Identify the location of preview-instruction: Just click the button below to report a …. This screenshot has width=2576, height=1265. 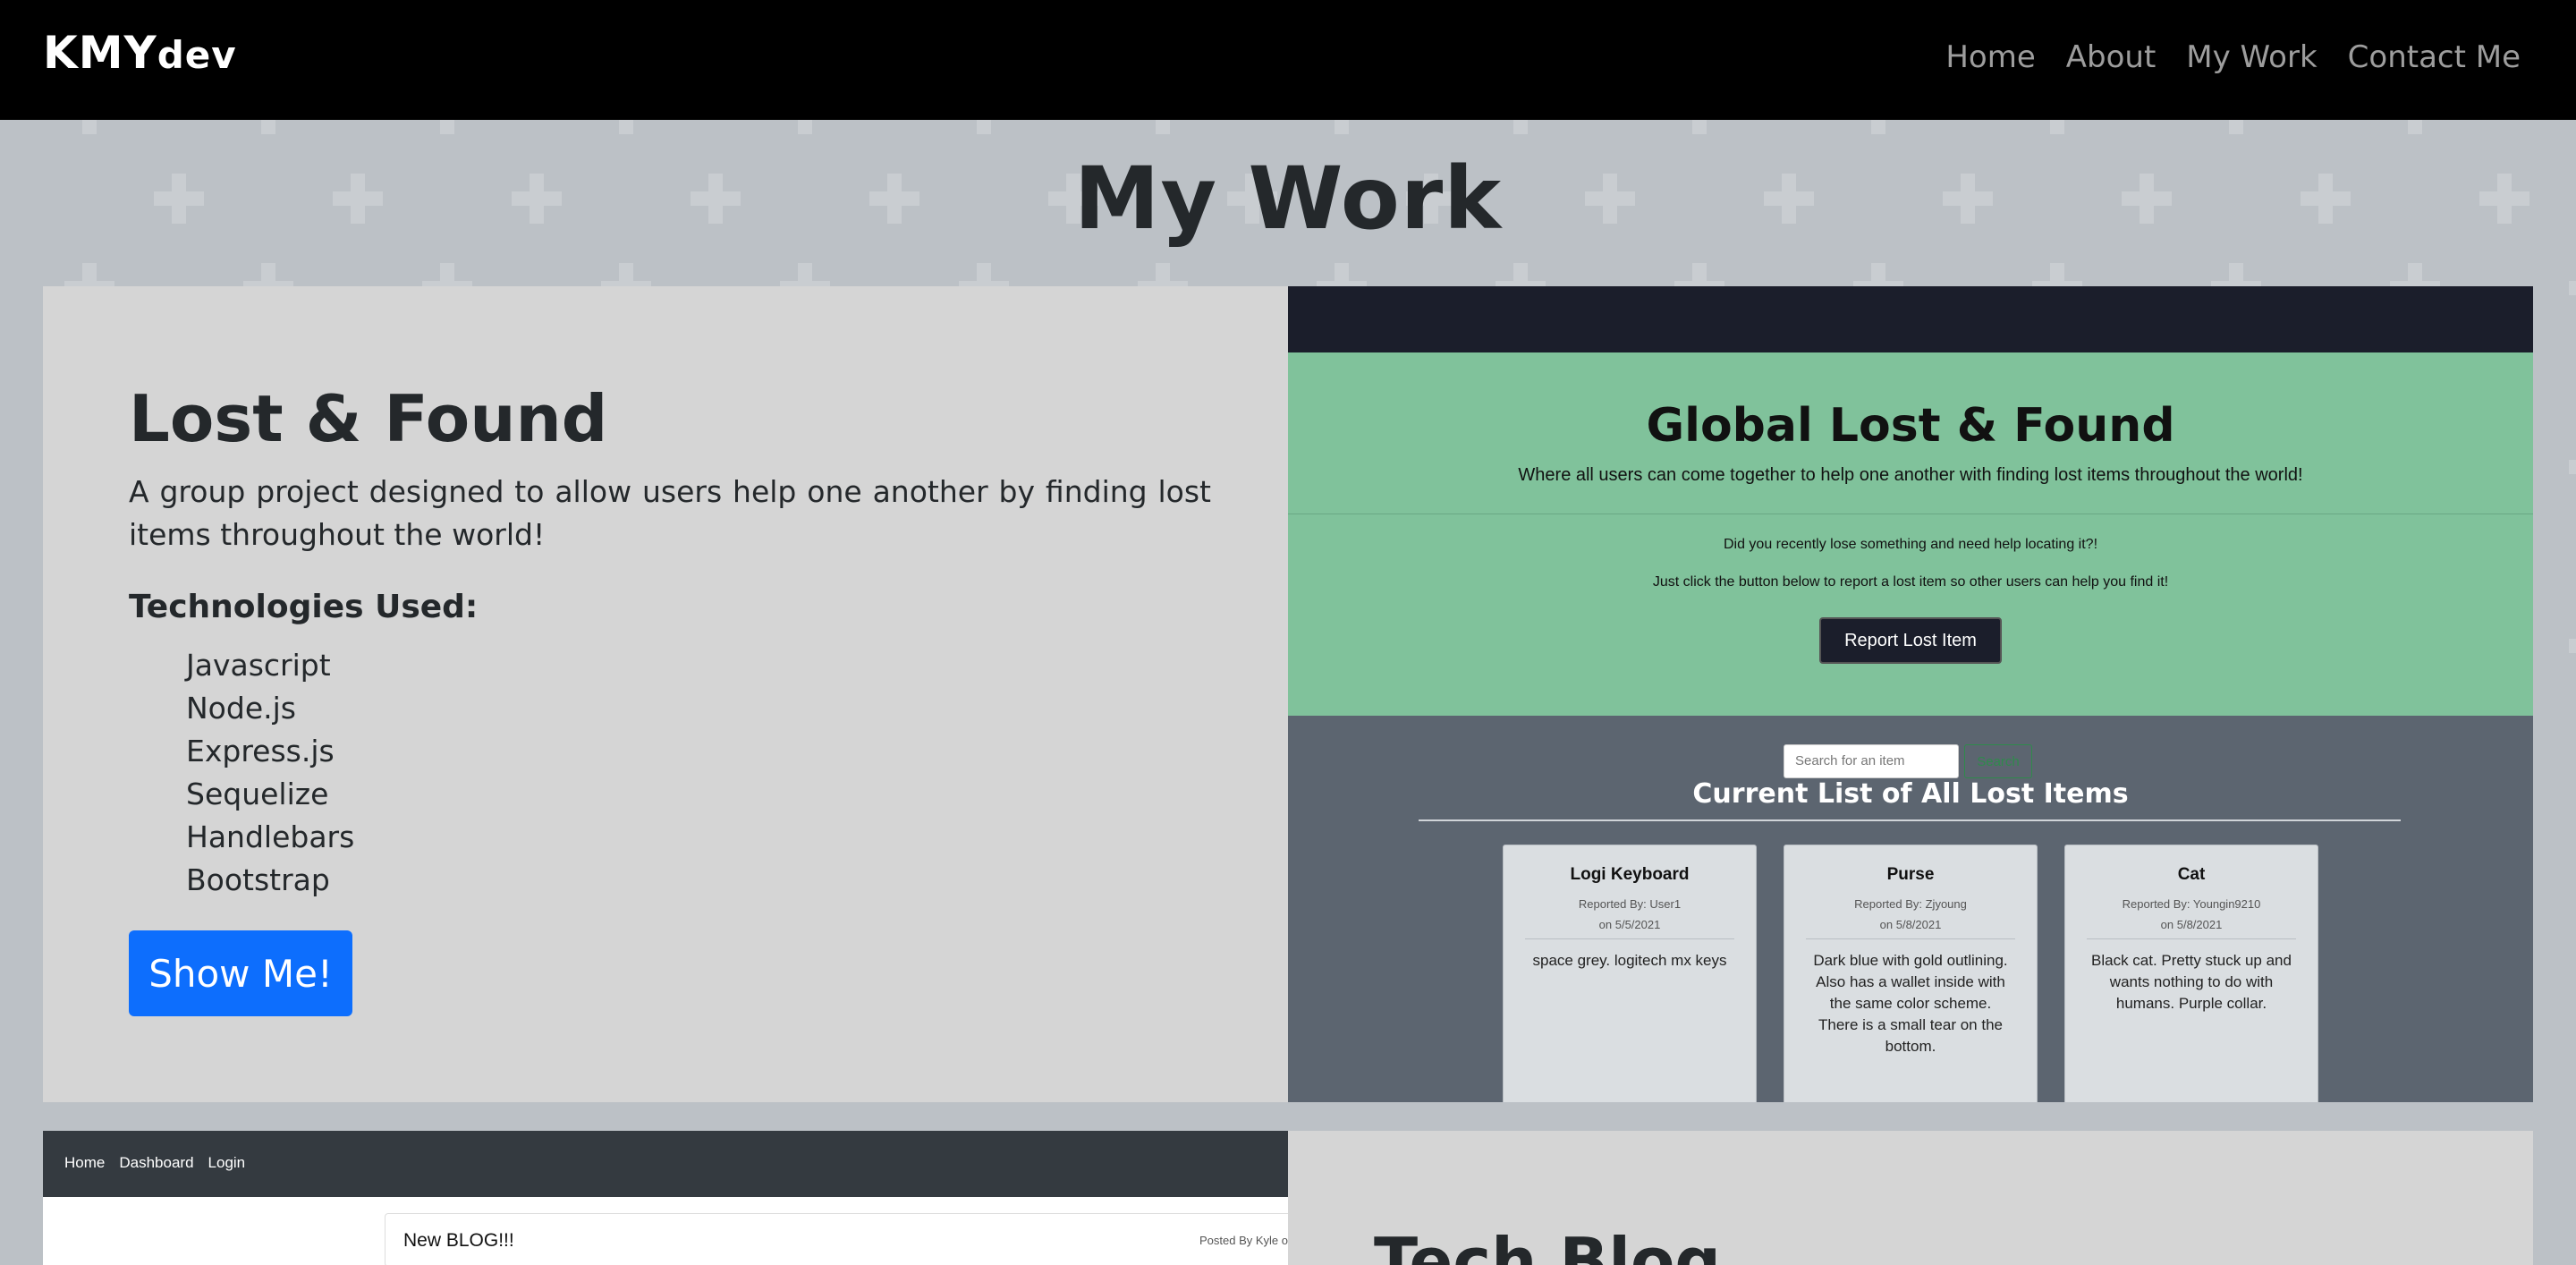
(1910, 582).